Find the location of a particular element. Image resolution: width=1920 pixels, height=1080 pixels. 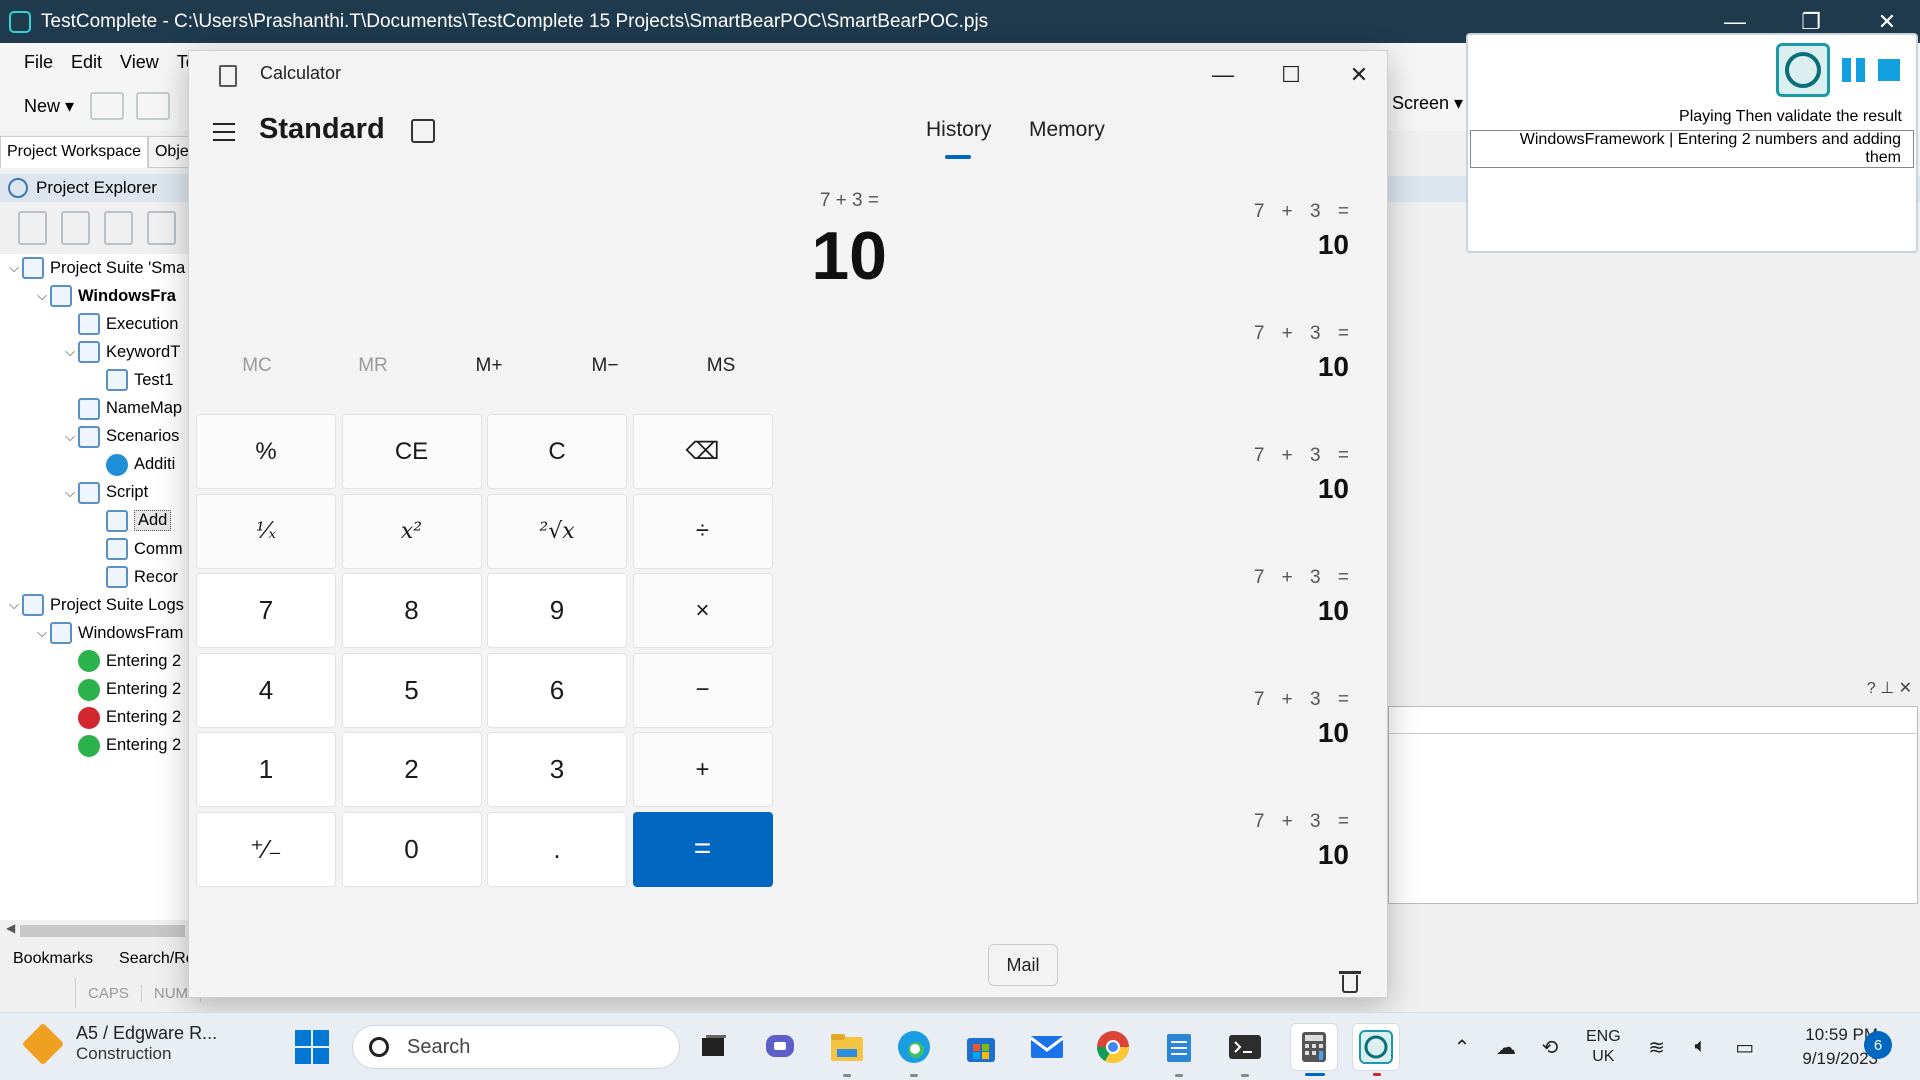

add-new-item-icon is located at coordinates (75, 228).